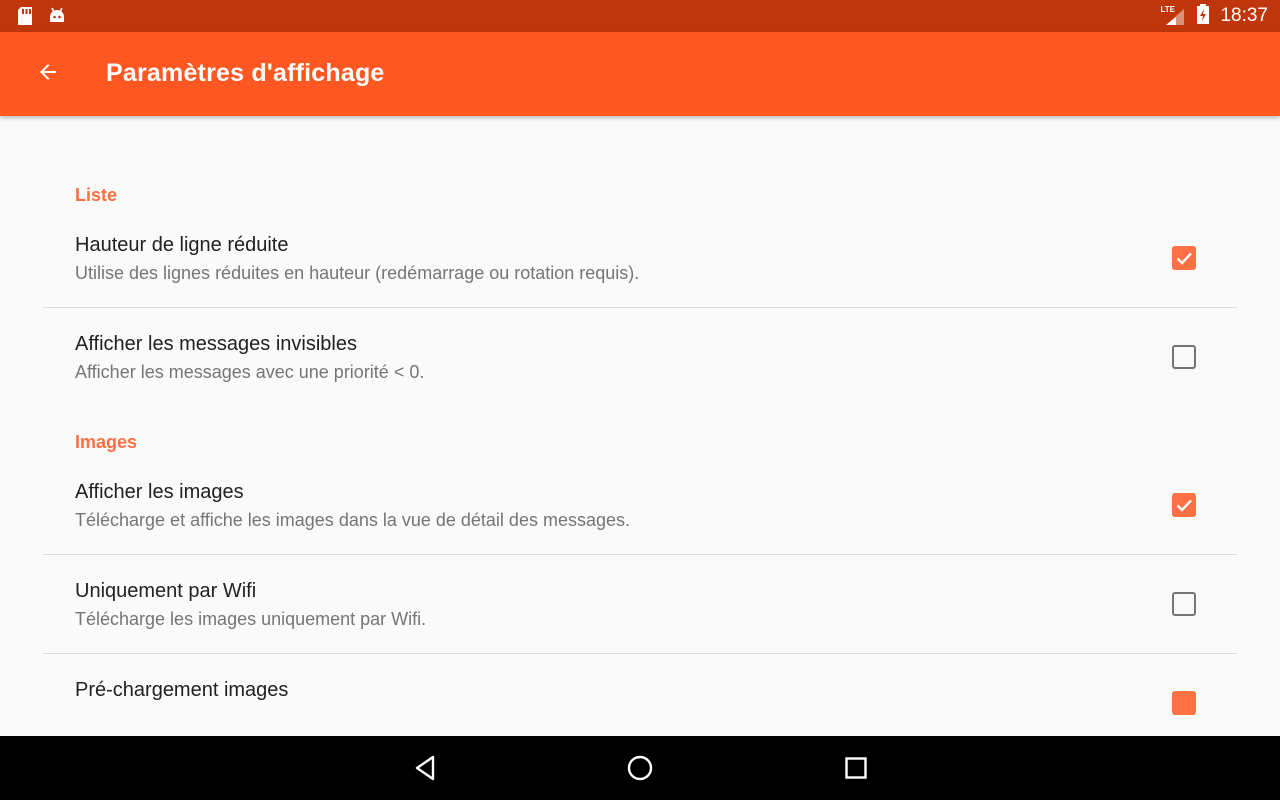  I want to click on pref-title: Uniquement par Wifi, so click(166, 591).